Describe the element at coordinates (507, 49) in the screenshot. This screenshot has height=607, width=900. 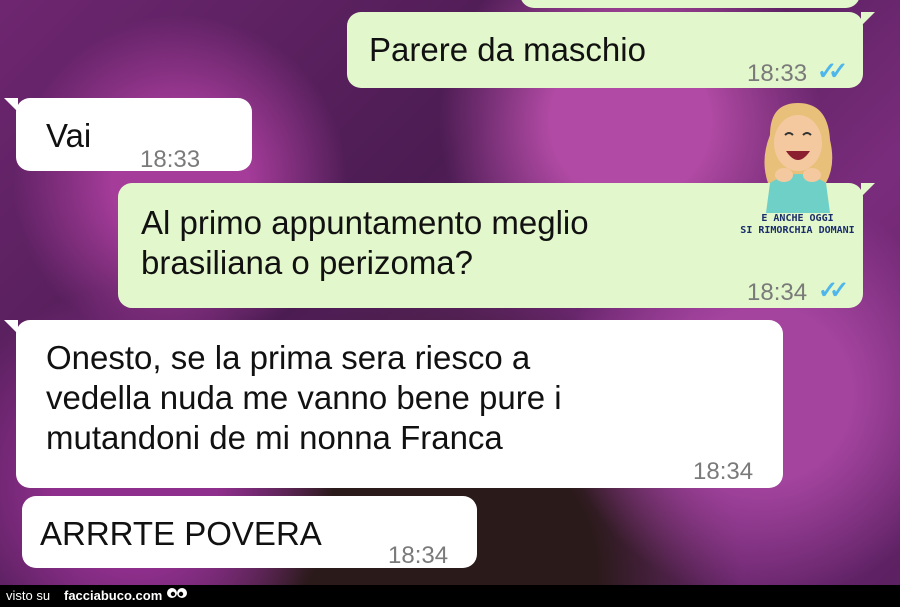
I see `message-text: Parere da maschio` at that location.